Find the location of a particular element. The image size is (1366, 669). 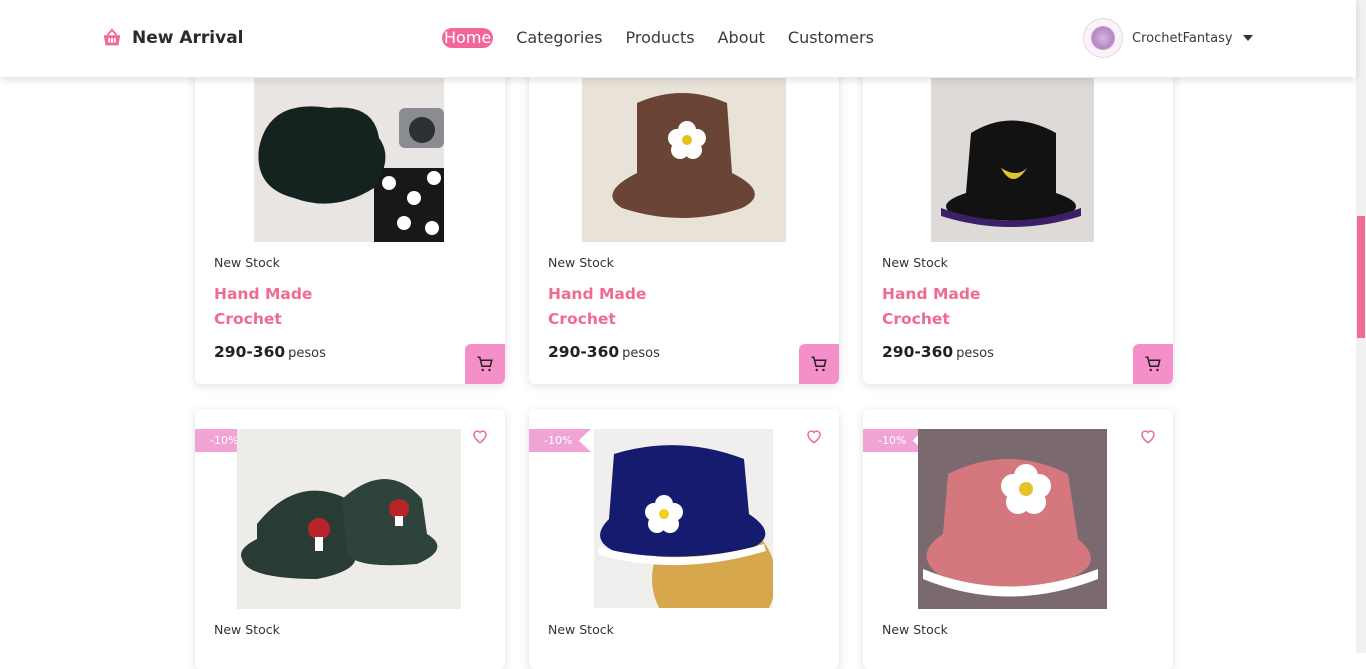

nav-categories: Categories is located at coordinates (559, 38).